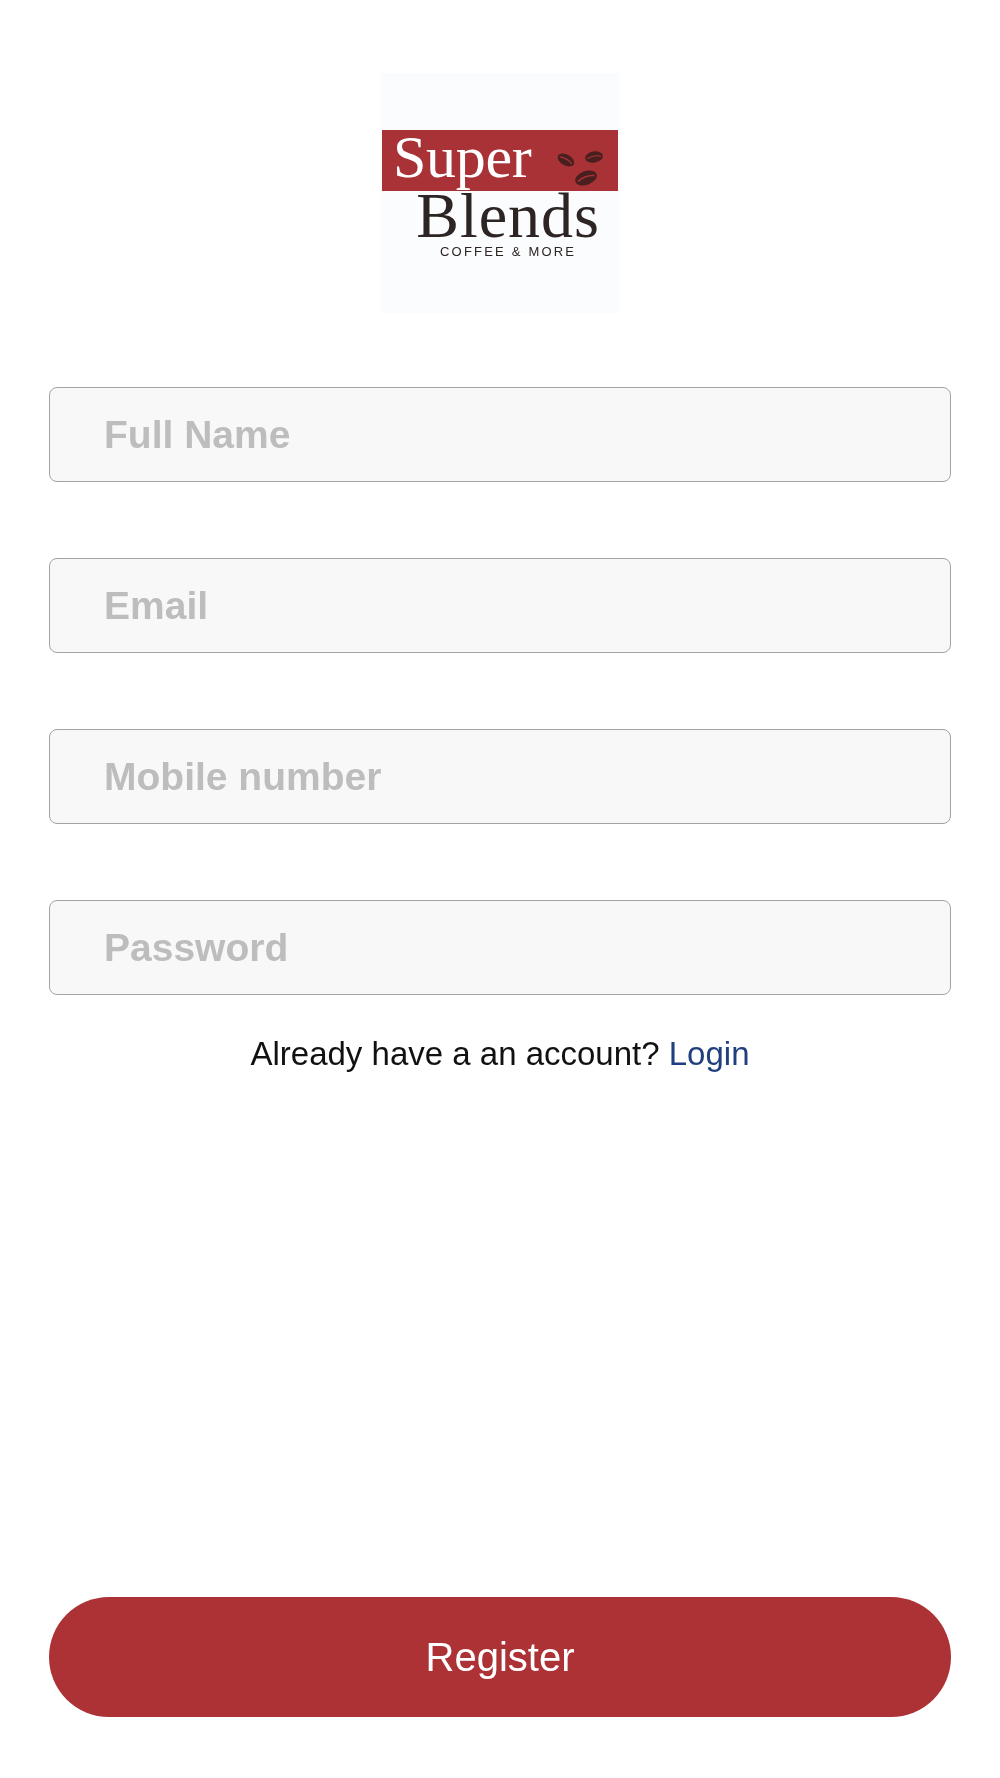 Image resolution: width=1000 pixels, height=1778 pixels. I want to click on login-link: Login, so click(709, 1053).